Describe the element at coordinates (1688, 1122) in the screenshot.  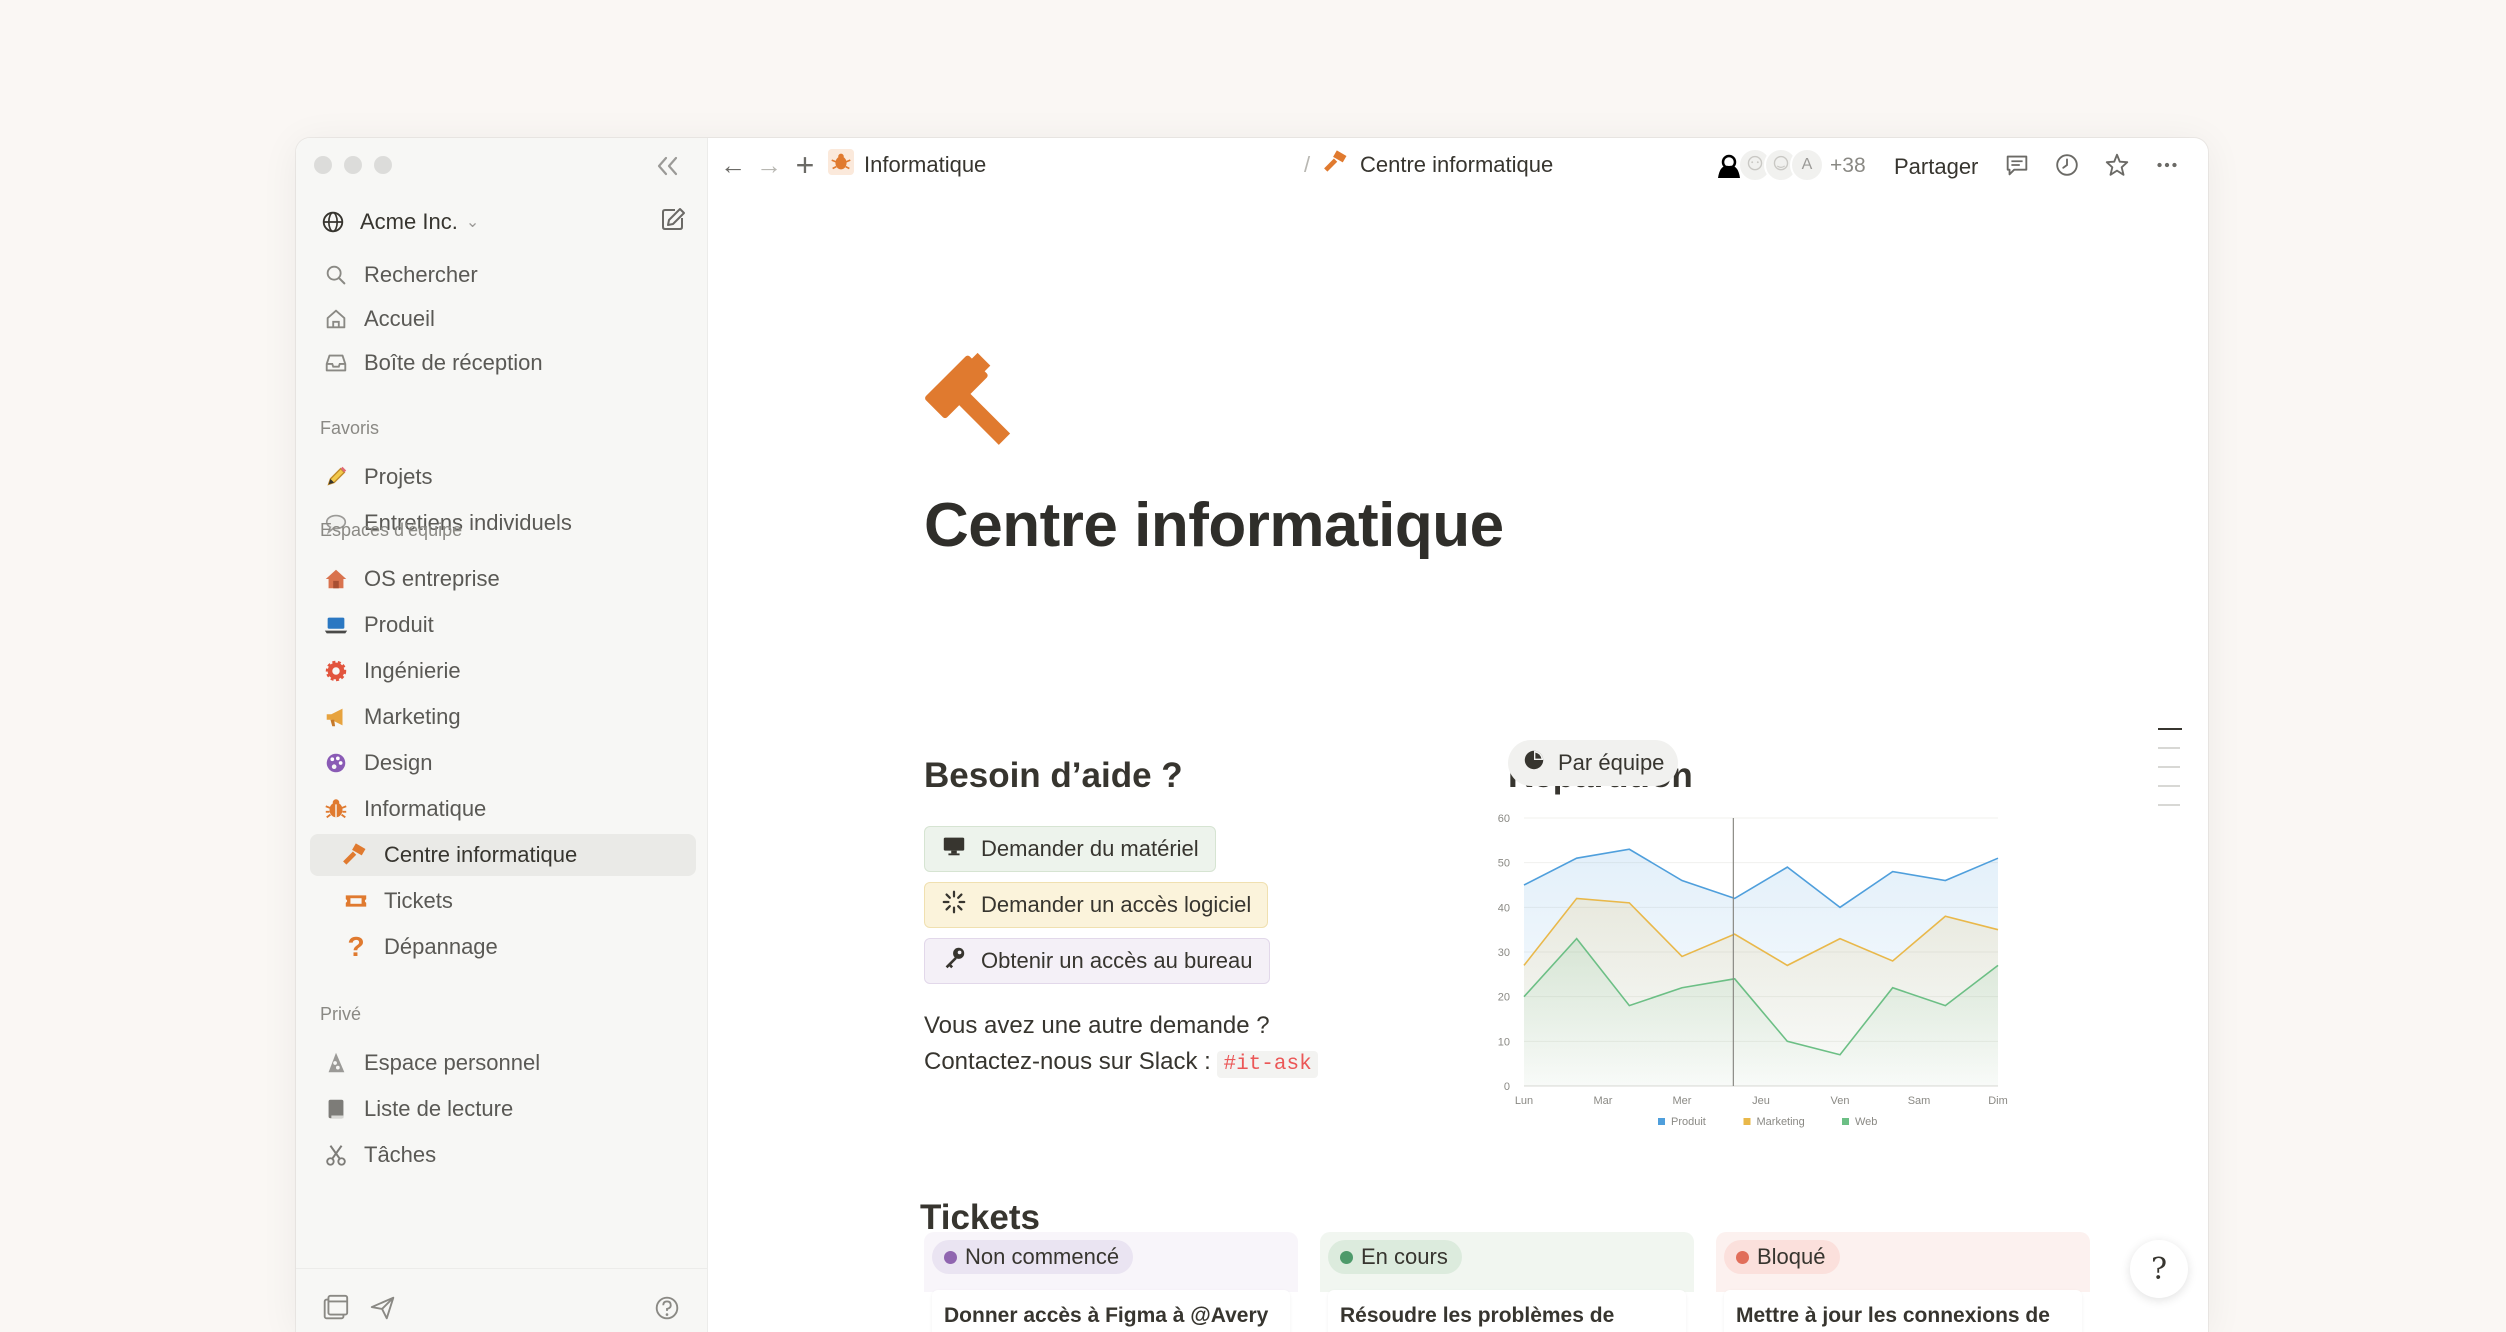
I see `legend-label: Produit` at that location.